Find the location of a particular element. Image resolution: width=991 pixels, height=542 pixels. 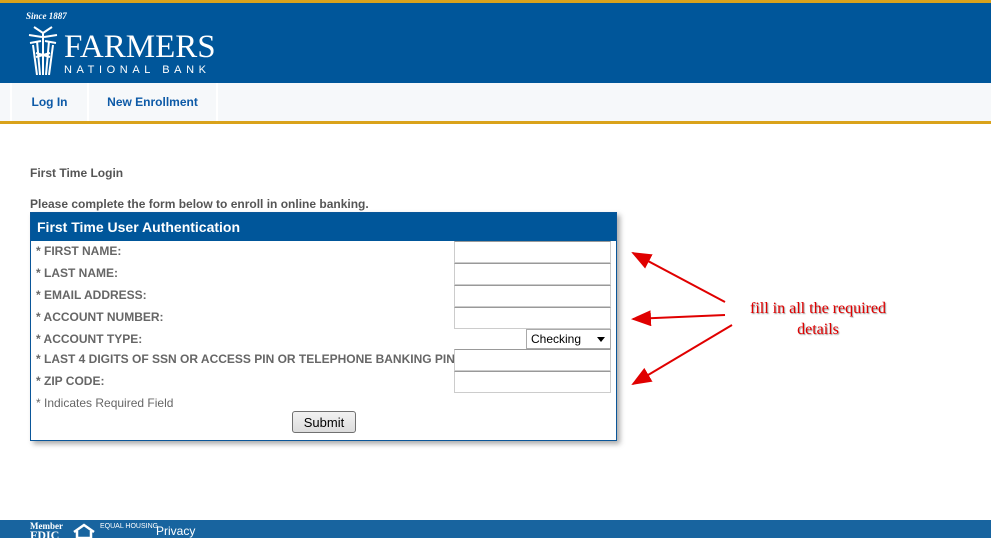

footer: Member FDIC EQUAL HOUSING Privacy is located at coordinates (495, 531).